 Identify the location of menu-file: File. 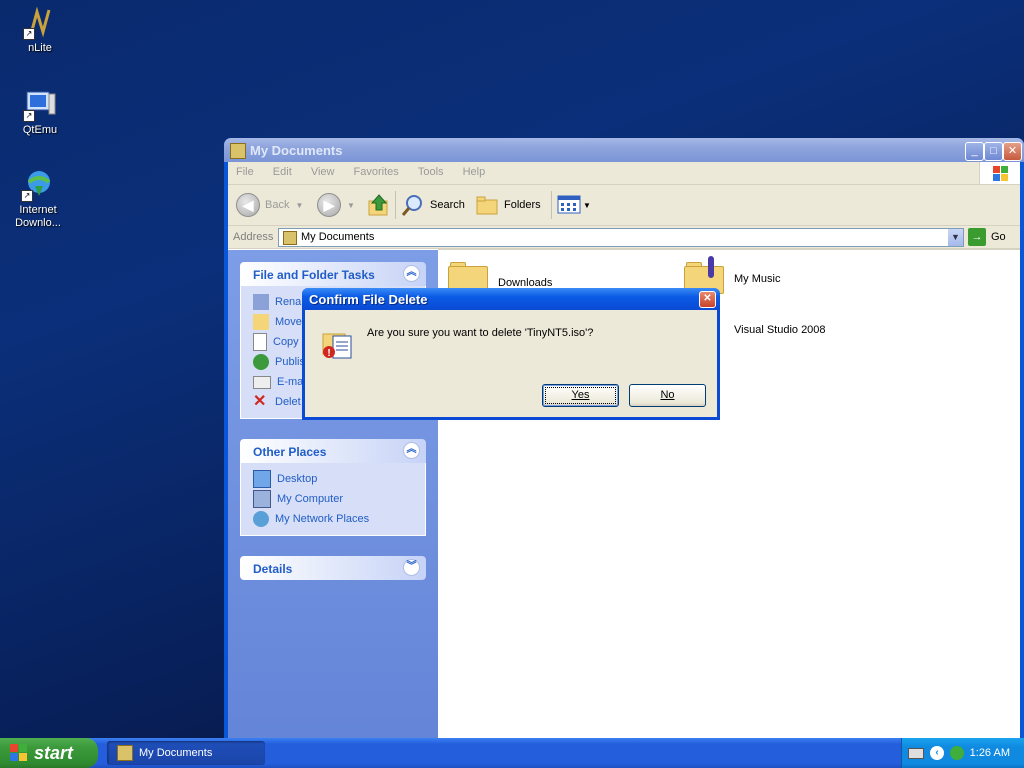
(245, 172).